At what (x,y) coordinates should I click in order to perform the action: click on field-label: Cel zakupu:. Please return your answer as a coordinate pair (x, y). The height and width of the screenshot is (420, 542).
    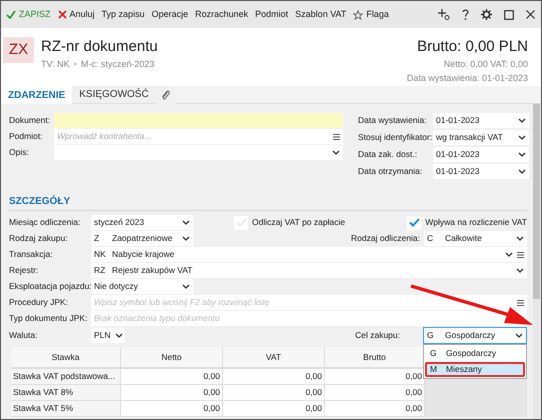
    Looking at the image, I should click on (377, 335).